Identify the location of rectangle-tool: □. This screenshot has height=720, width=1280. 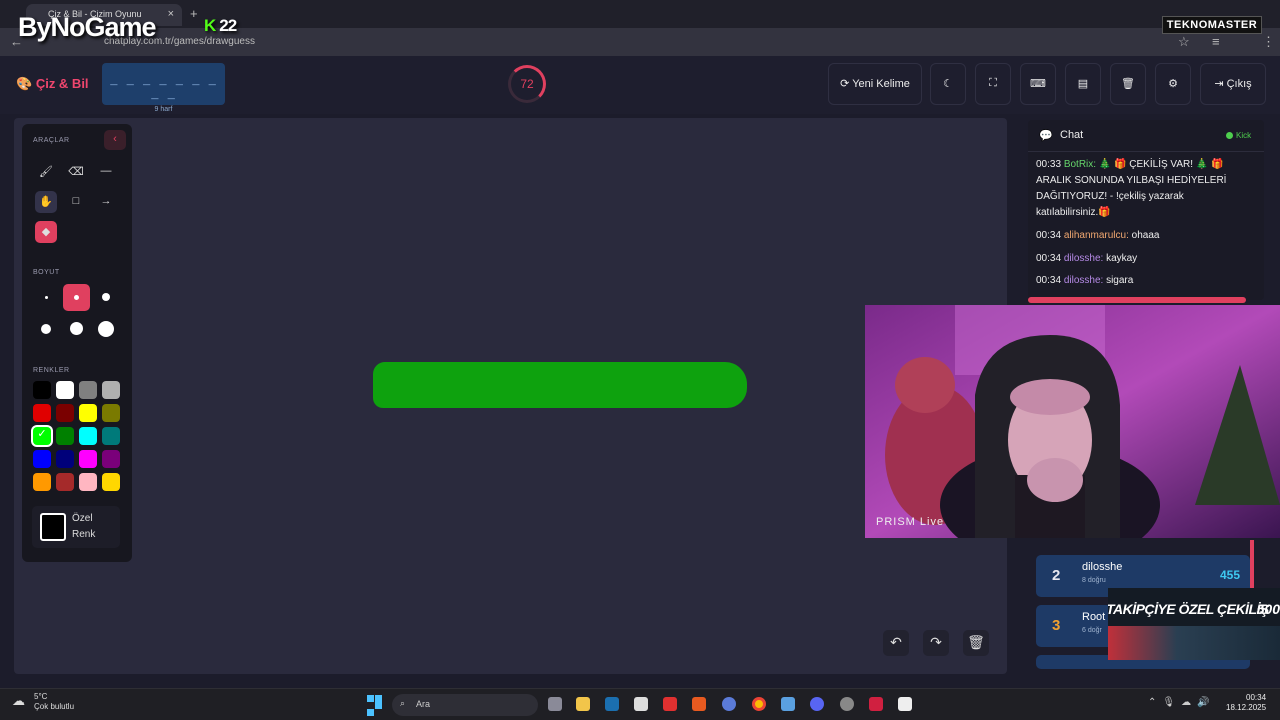
(76, 202).